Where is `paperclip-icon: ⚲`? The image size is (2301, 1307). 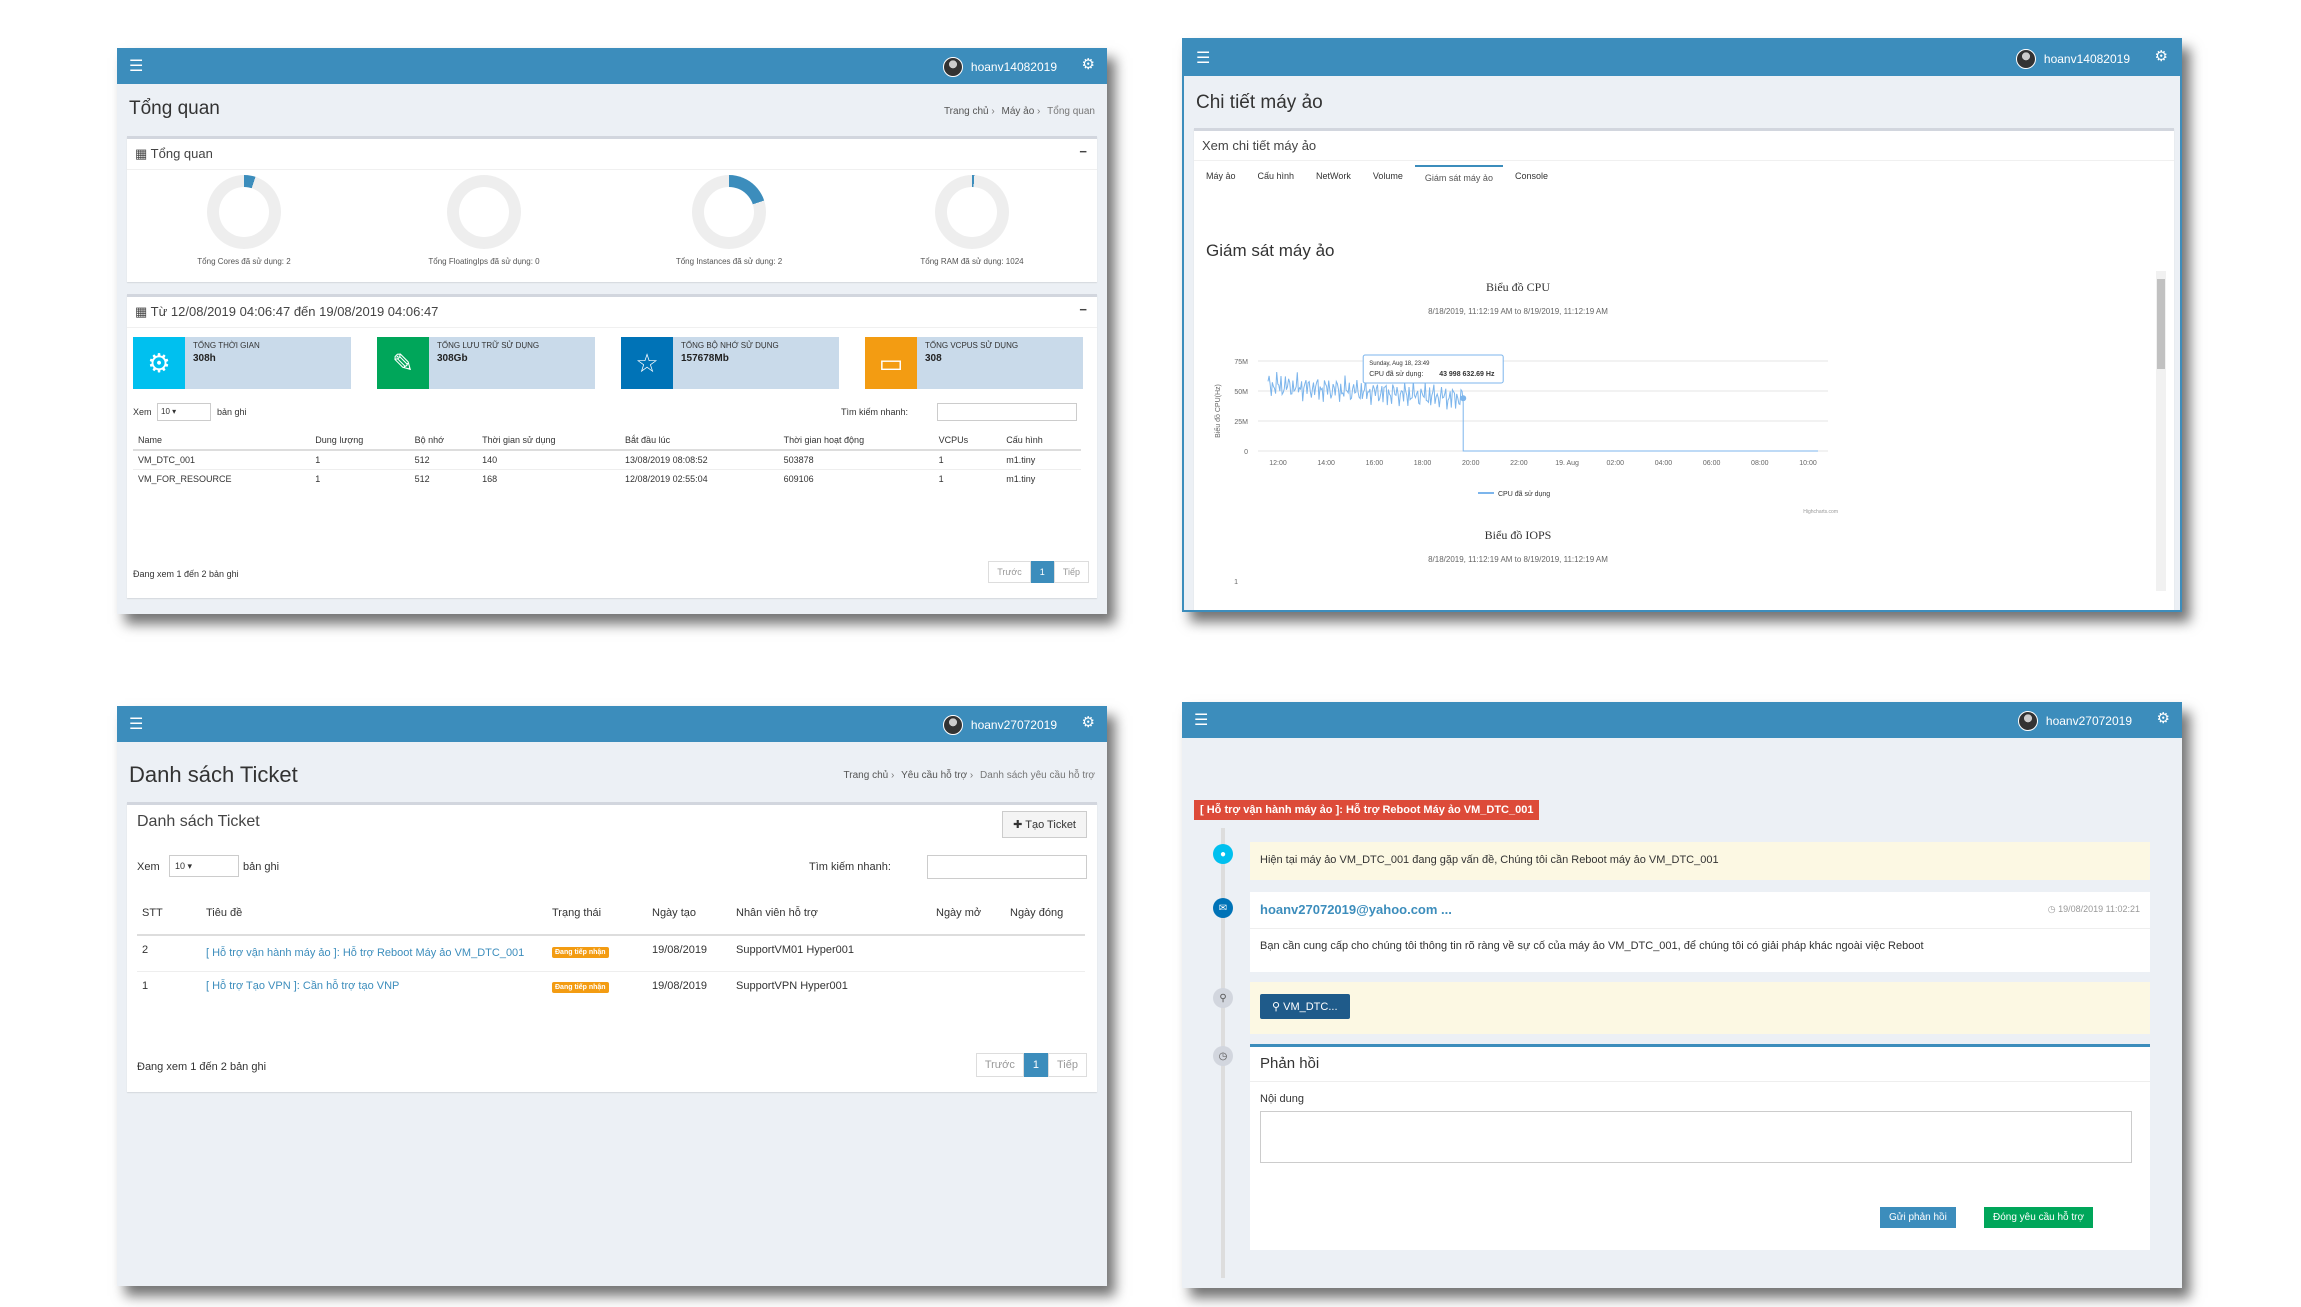
paperclip-icon: ⚲ is located at coordinates (1223, 998).